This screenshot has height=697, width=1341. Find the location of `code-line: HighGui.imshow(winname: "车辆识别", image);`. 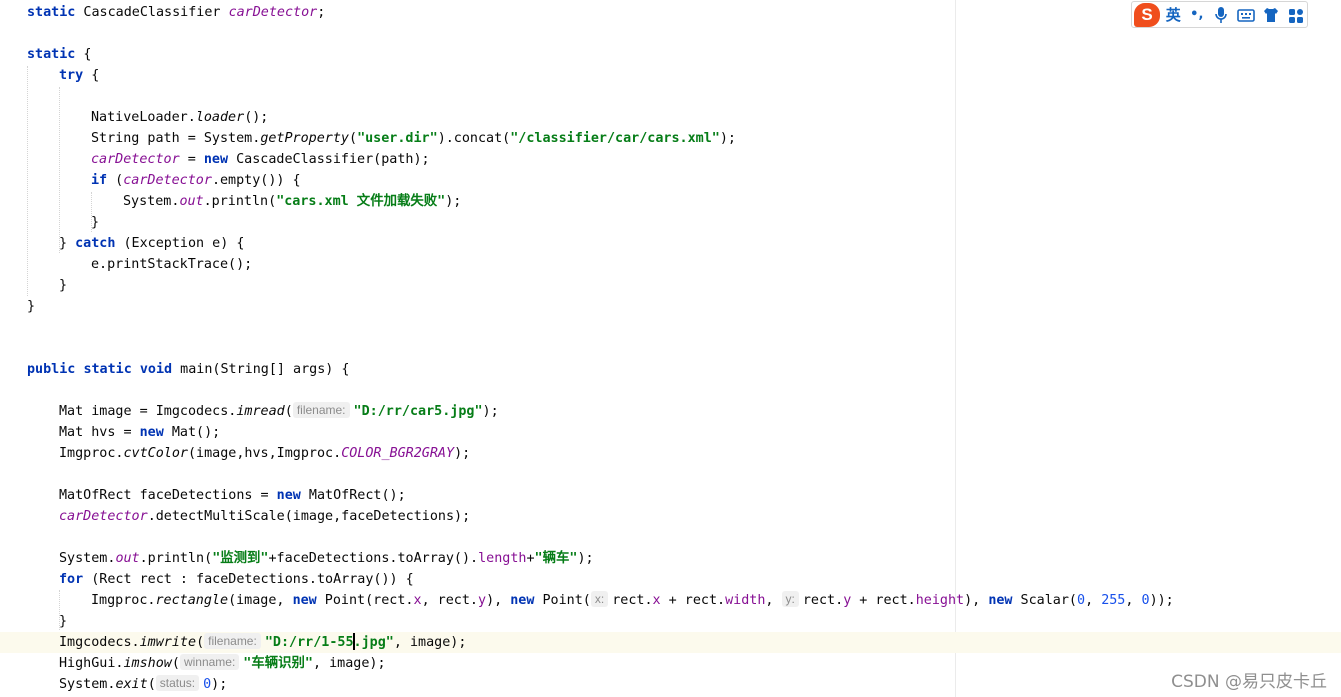

code-line: HighGui.imshow(winname: "车辆识别", image); is located at coordinates (670, 663).